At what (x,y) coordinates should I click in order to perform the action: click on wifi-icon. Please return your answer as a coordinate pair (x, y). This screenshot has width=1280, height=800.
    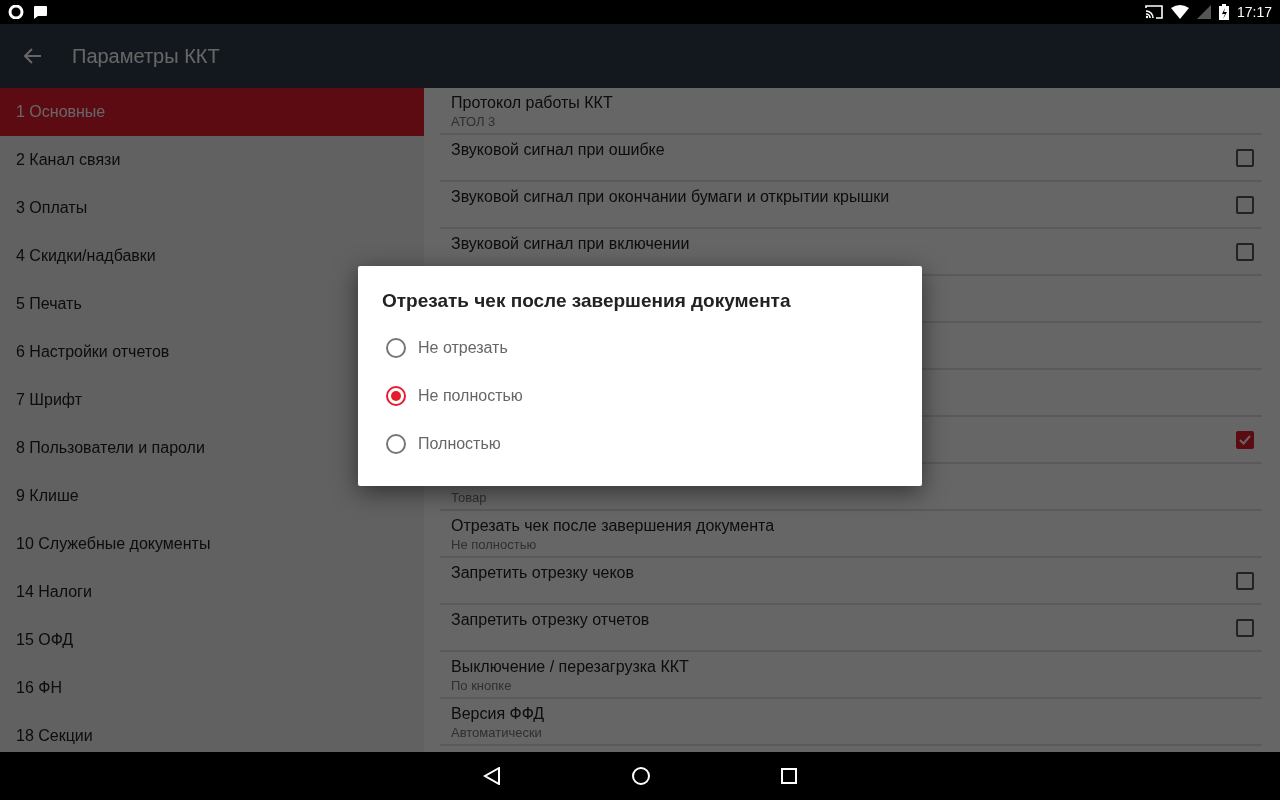
    Looking at the image, I should click on (1179, 12).